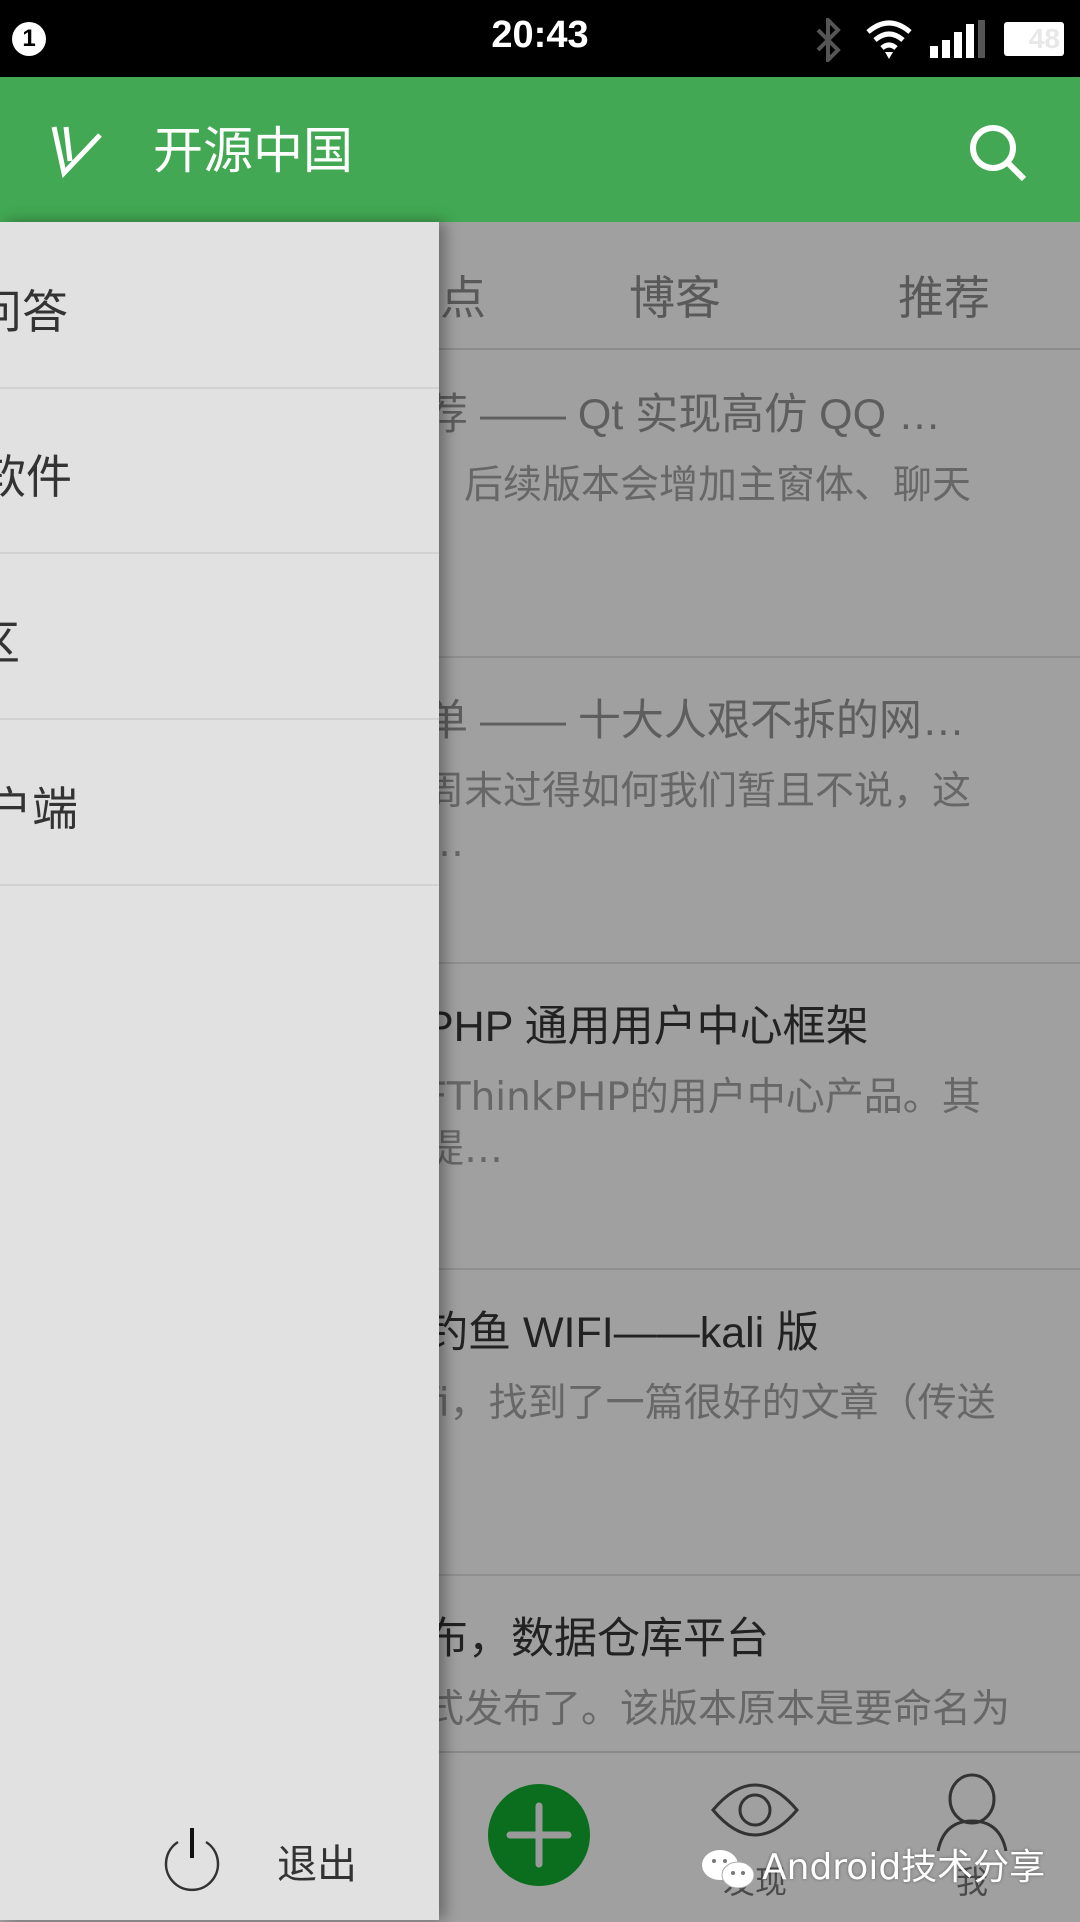 The height and width of the screenshot is (1922, 1080). Describe the element at coordinates (889, 39) in the screenshot. I see `wifi-icon` at that location.